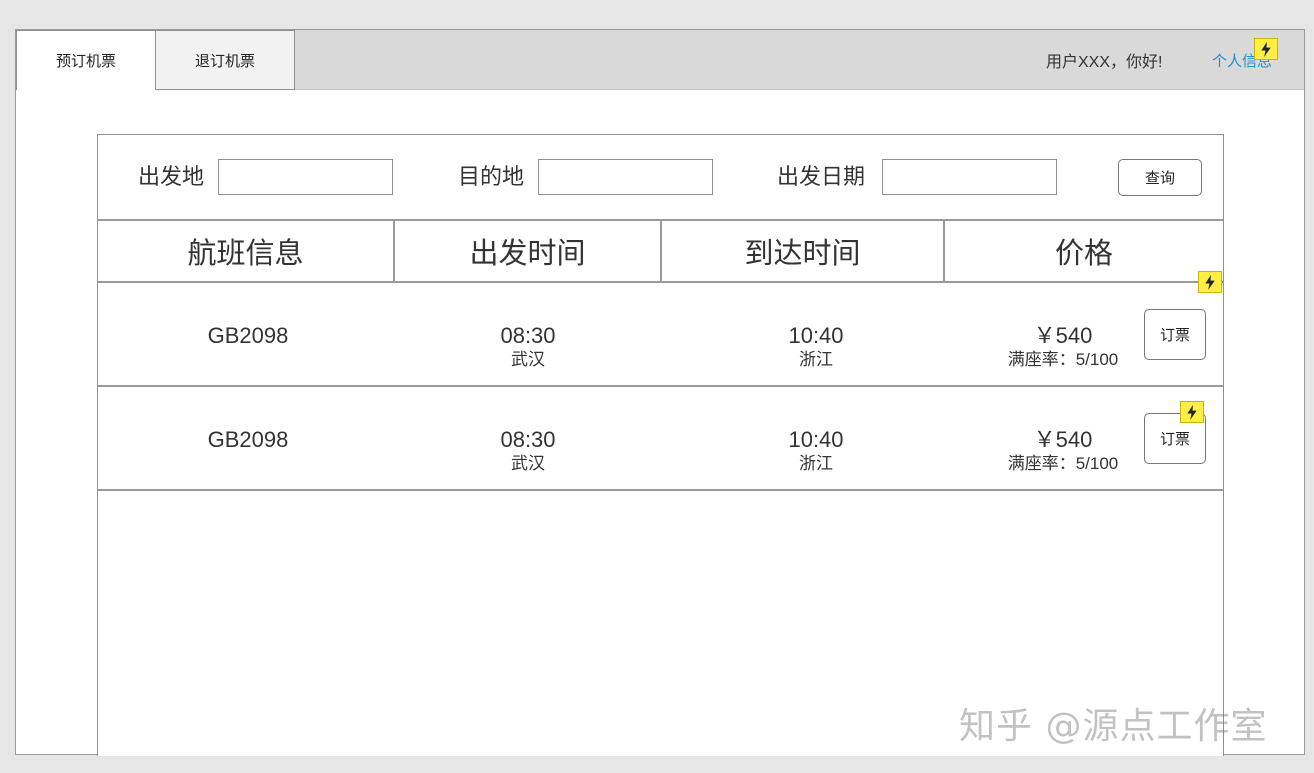  I want to click on origin-label: 出发地, so click(171, 176).